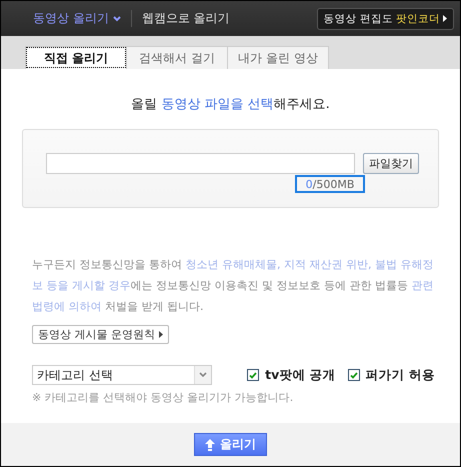 The width and height of the screenshot is (461, 467). Describe the element at coordinates (400, 375) in the screenshot. I see `checkbox-label: 퍼가기 허용` at that location.